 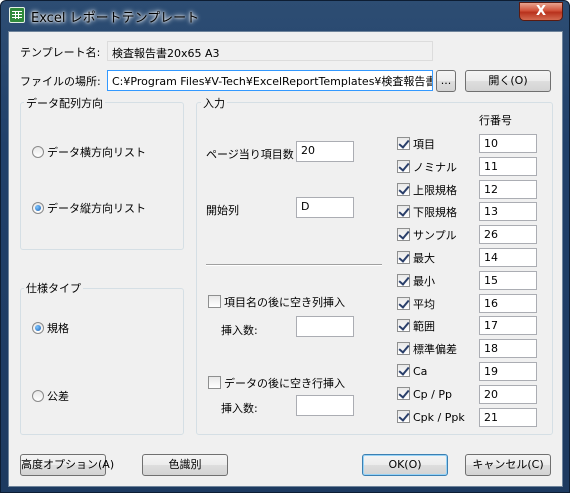 I want to click on radio-horizontal-label: データ横方向リスト, so click(x=96, y=152).